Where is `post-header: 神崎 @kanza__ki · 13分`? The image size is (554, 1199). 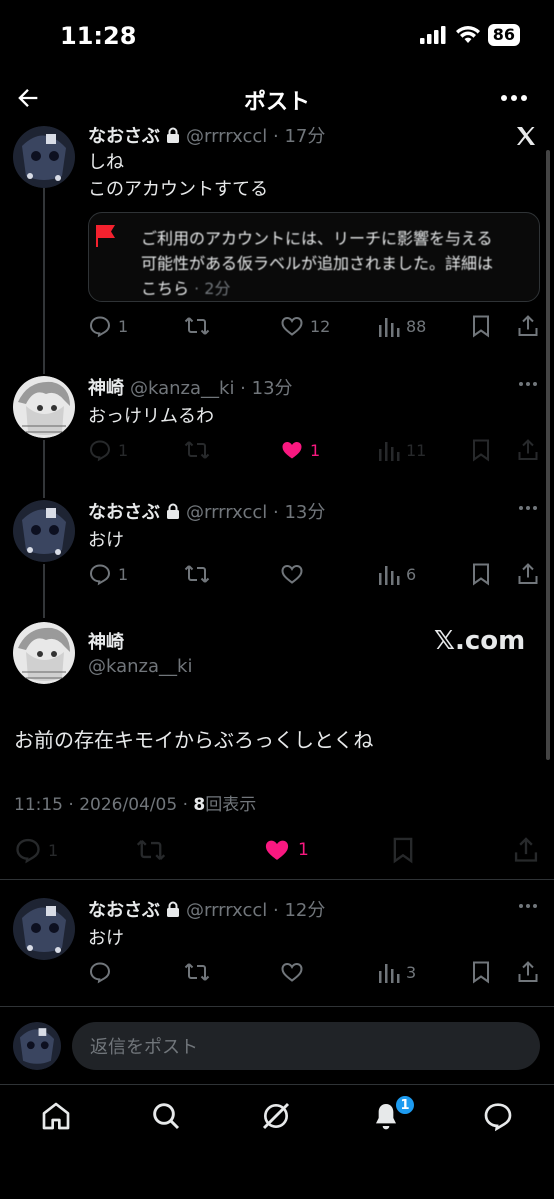 post-header: 神崎 @kanza__ki · 13分 is located at coordinates (190, 387).